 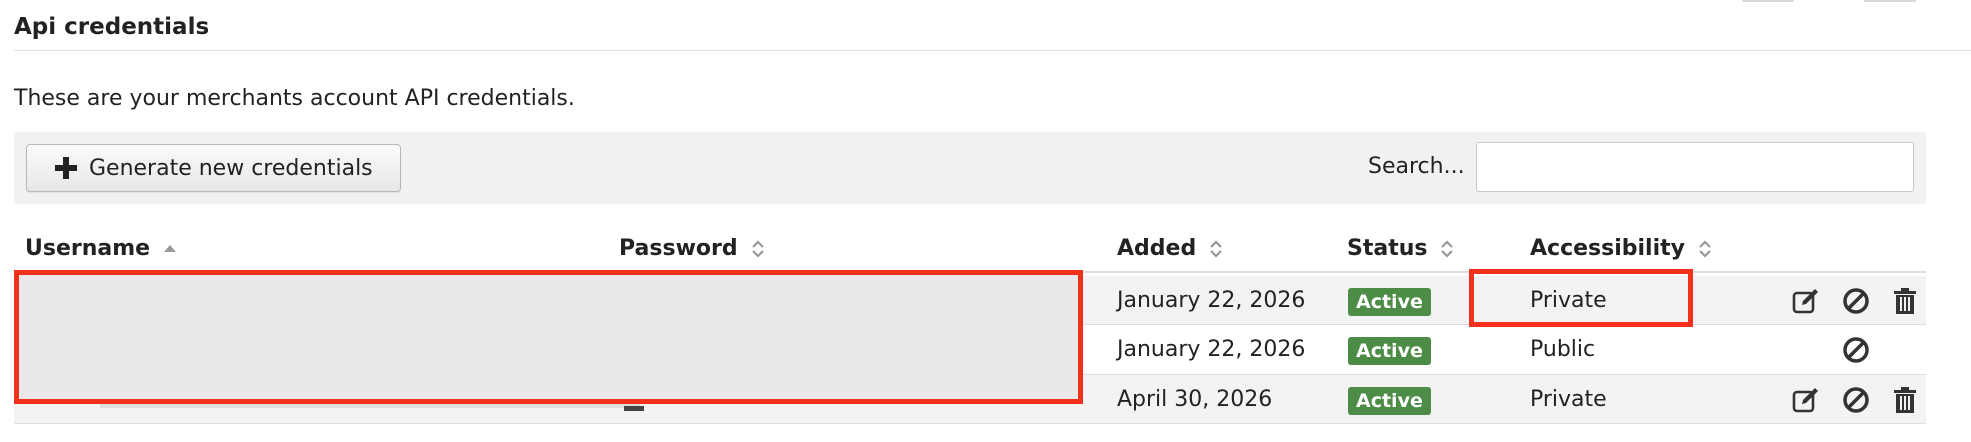 What do you see at coordinates (1387, 248) in the screenshot?
I see `column-header-label: Status` at bounding box center [1387, 248].